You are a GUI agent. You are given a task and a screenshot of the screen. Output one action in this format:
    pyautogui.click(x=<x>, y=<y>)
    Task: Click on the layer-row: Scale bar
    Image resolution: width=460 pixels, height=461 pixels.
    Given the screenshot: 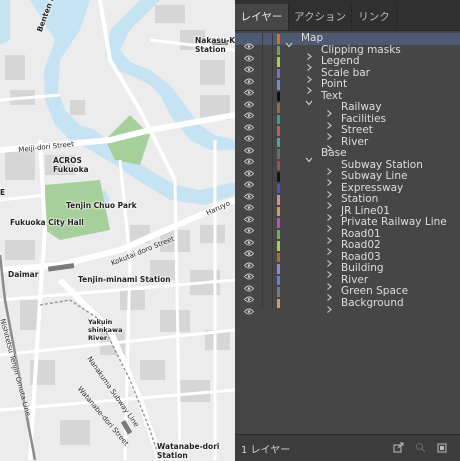 What is the action you would take?
    pyautogui.click(x=347, y=75)
    